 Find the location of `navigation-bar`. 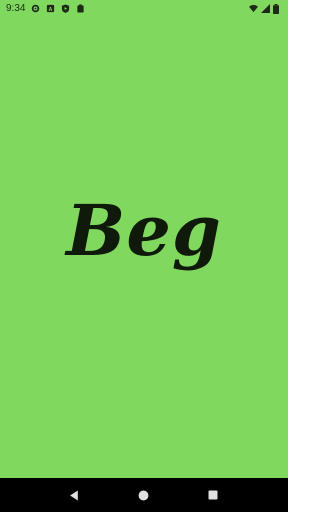

navigation-bar is located at coordinates (144, 495).